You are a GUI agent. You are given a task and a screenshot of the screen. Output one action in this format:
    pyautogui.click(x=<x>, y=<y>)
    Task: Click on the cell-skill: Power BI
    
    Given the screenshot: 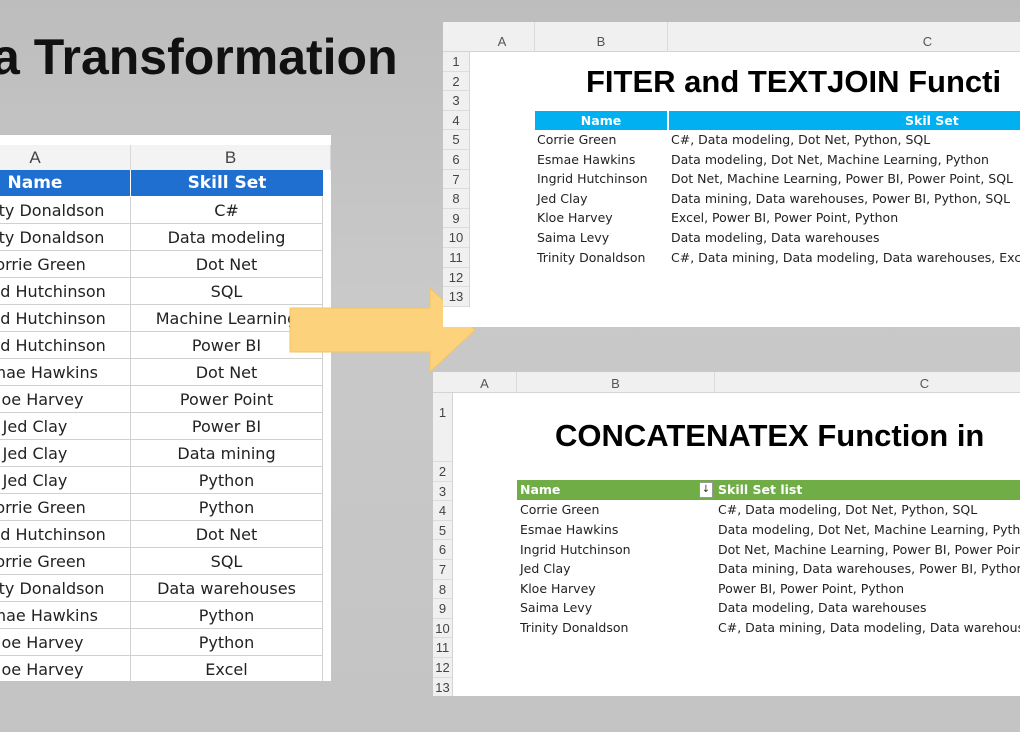 What is the action you would take?
    pyautogui.click(x=227, y=426)
    